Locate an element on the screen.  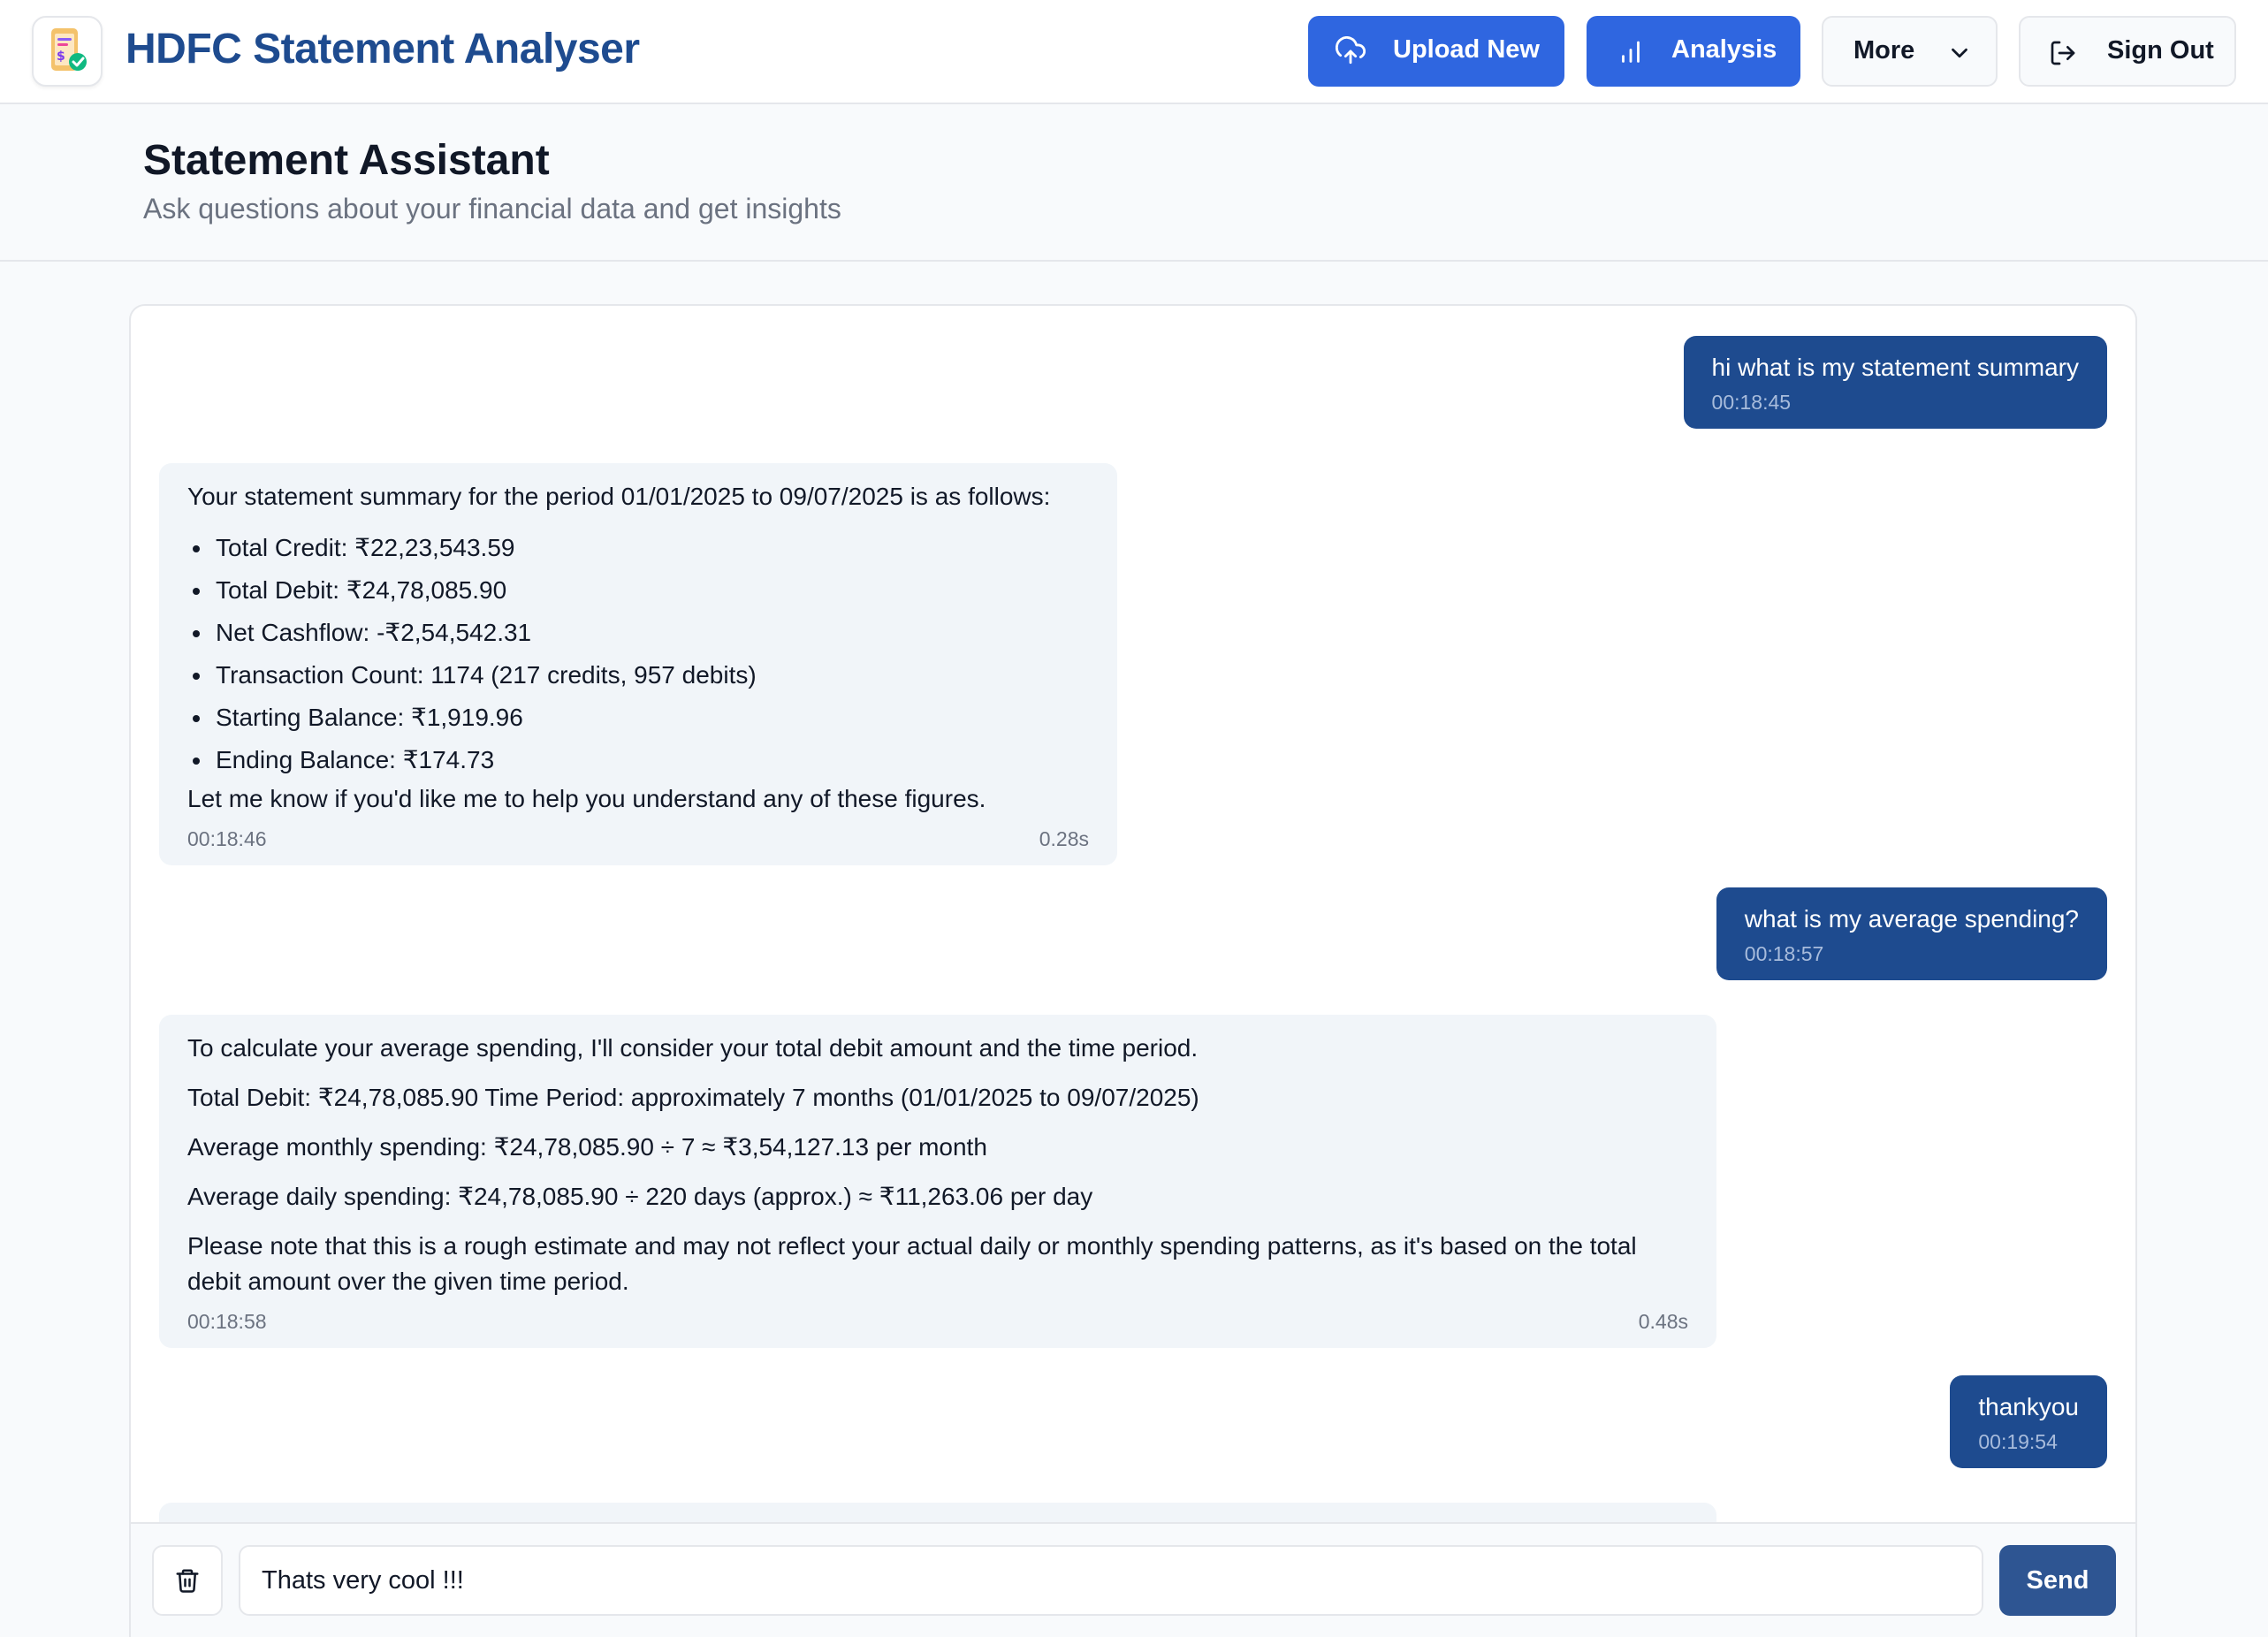
message-time: 00:19:54 is located at coordinates (2018, 1441).